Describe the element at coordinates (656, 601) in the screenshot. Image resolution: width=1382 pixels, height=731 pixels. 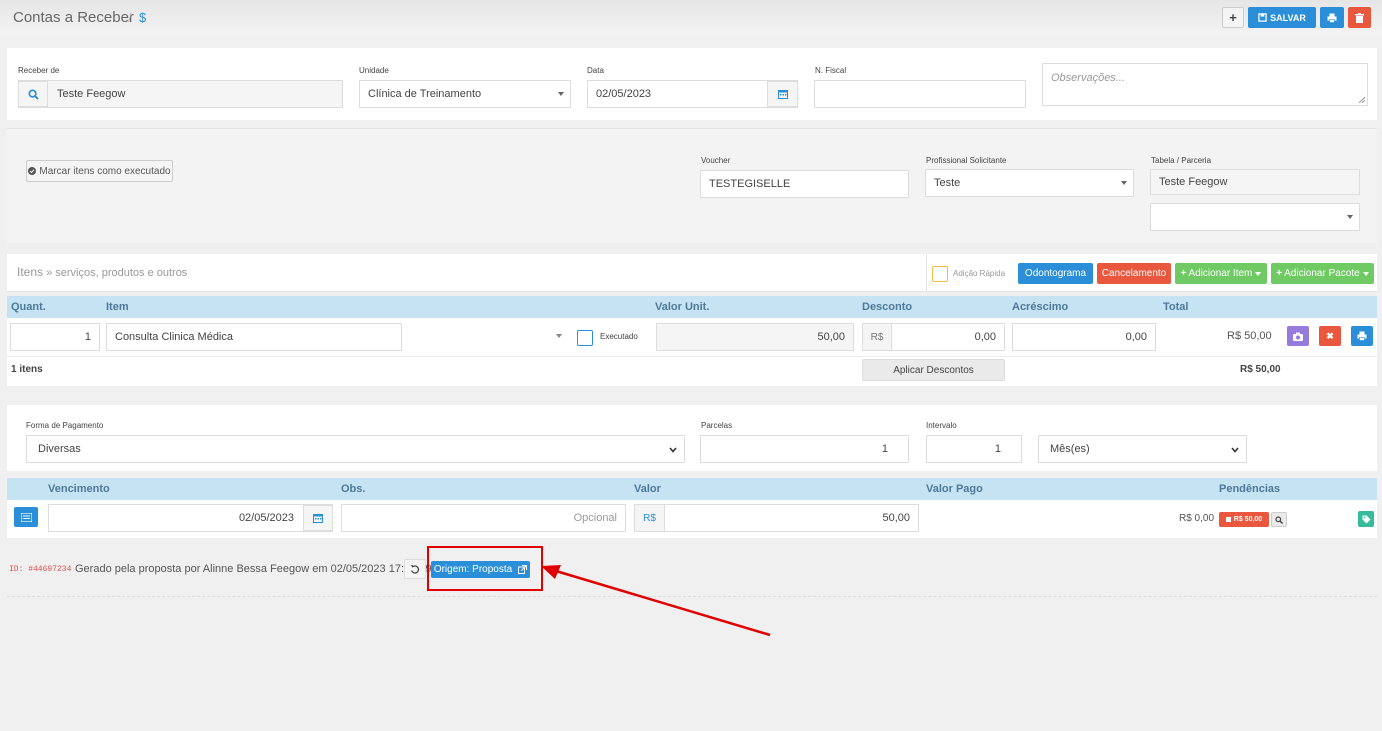
I see `annotation-arrow` at that location.